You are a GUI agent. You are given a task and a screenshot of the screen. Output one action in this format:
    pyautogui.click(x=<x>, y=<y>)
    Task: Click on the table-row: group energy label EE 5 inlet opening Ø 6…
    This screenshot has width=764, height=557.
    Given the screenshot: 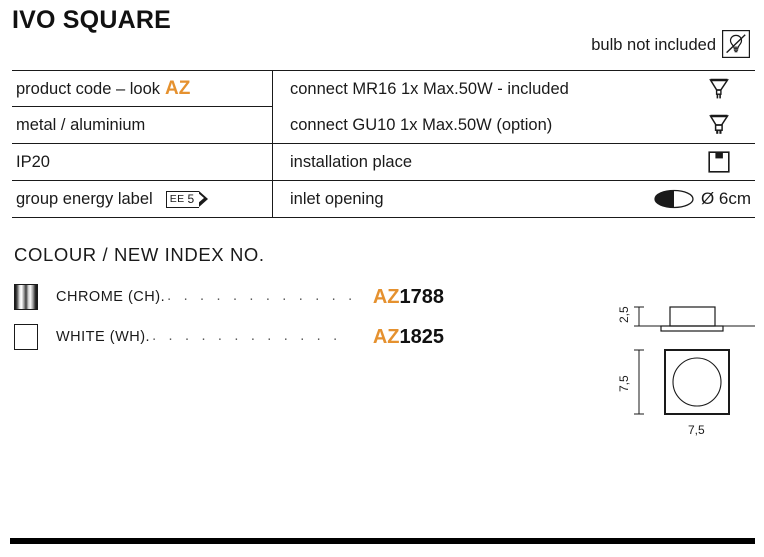 What is the action you would take?
    pyautogui.click(x=383, y=199)
    